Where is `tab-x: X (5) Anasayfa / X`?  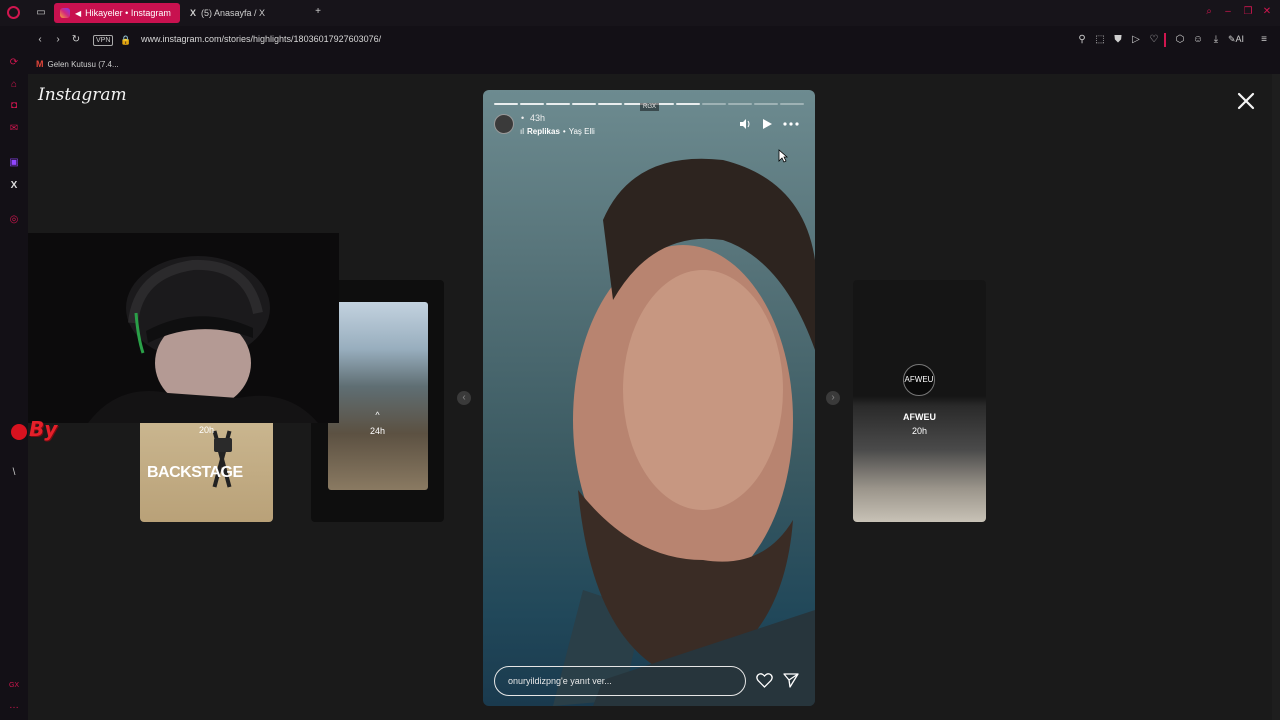
tab-x: X (5) Anasayfa / X is located at coordinates (244, 13).